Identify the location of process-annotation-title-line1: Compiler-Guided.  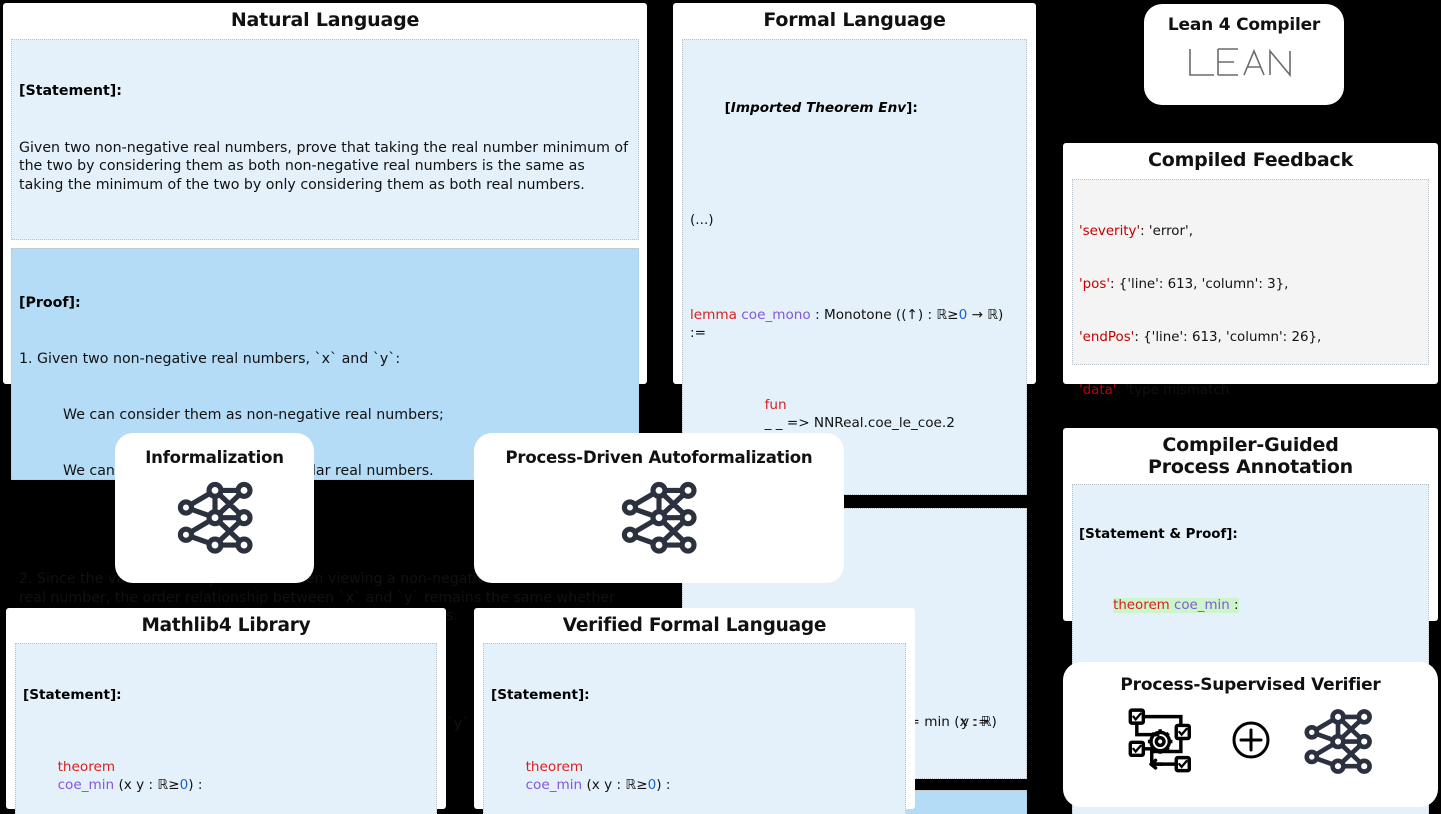
(1250, 445).